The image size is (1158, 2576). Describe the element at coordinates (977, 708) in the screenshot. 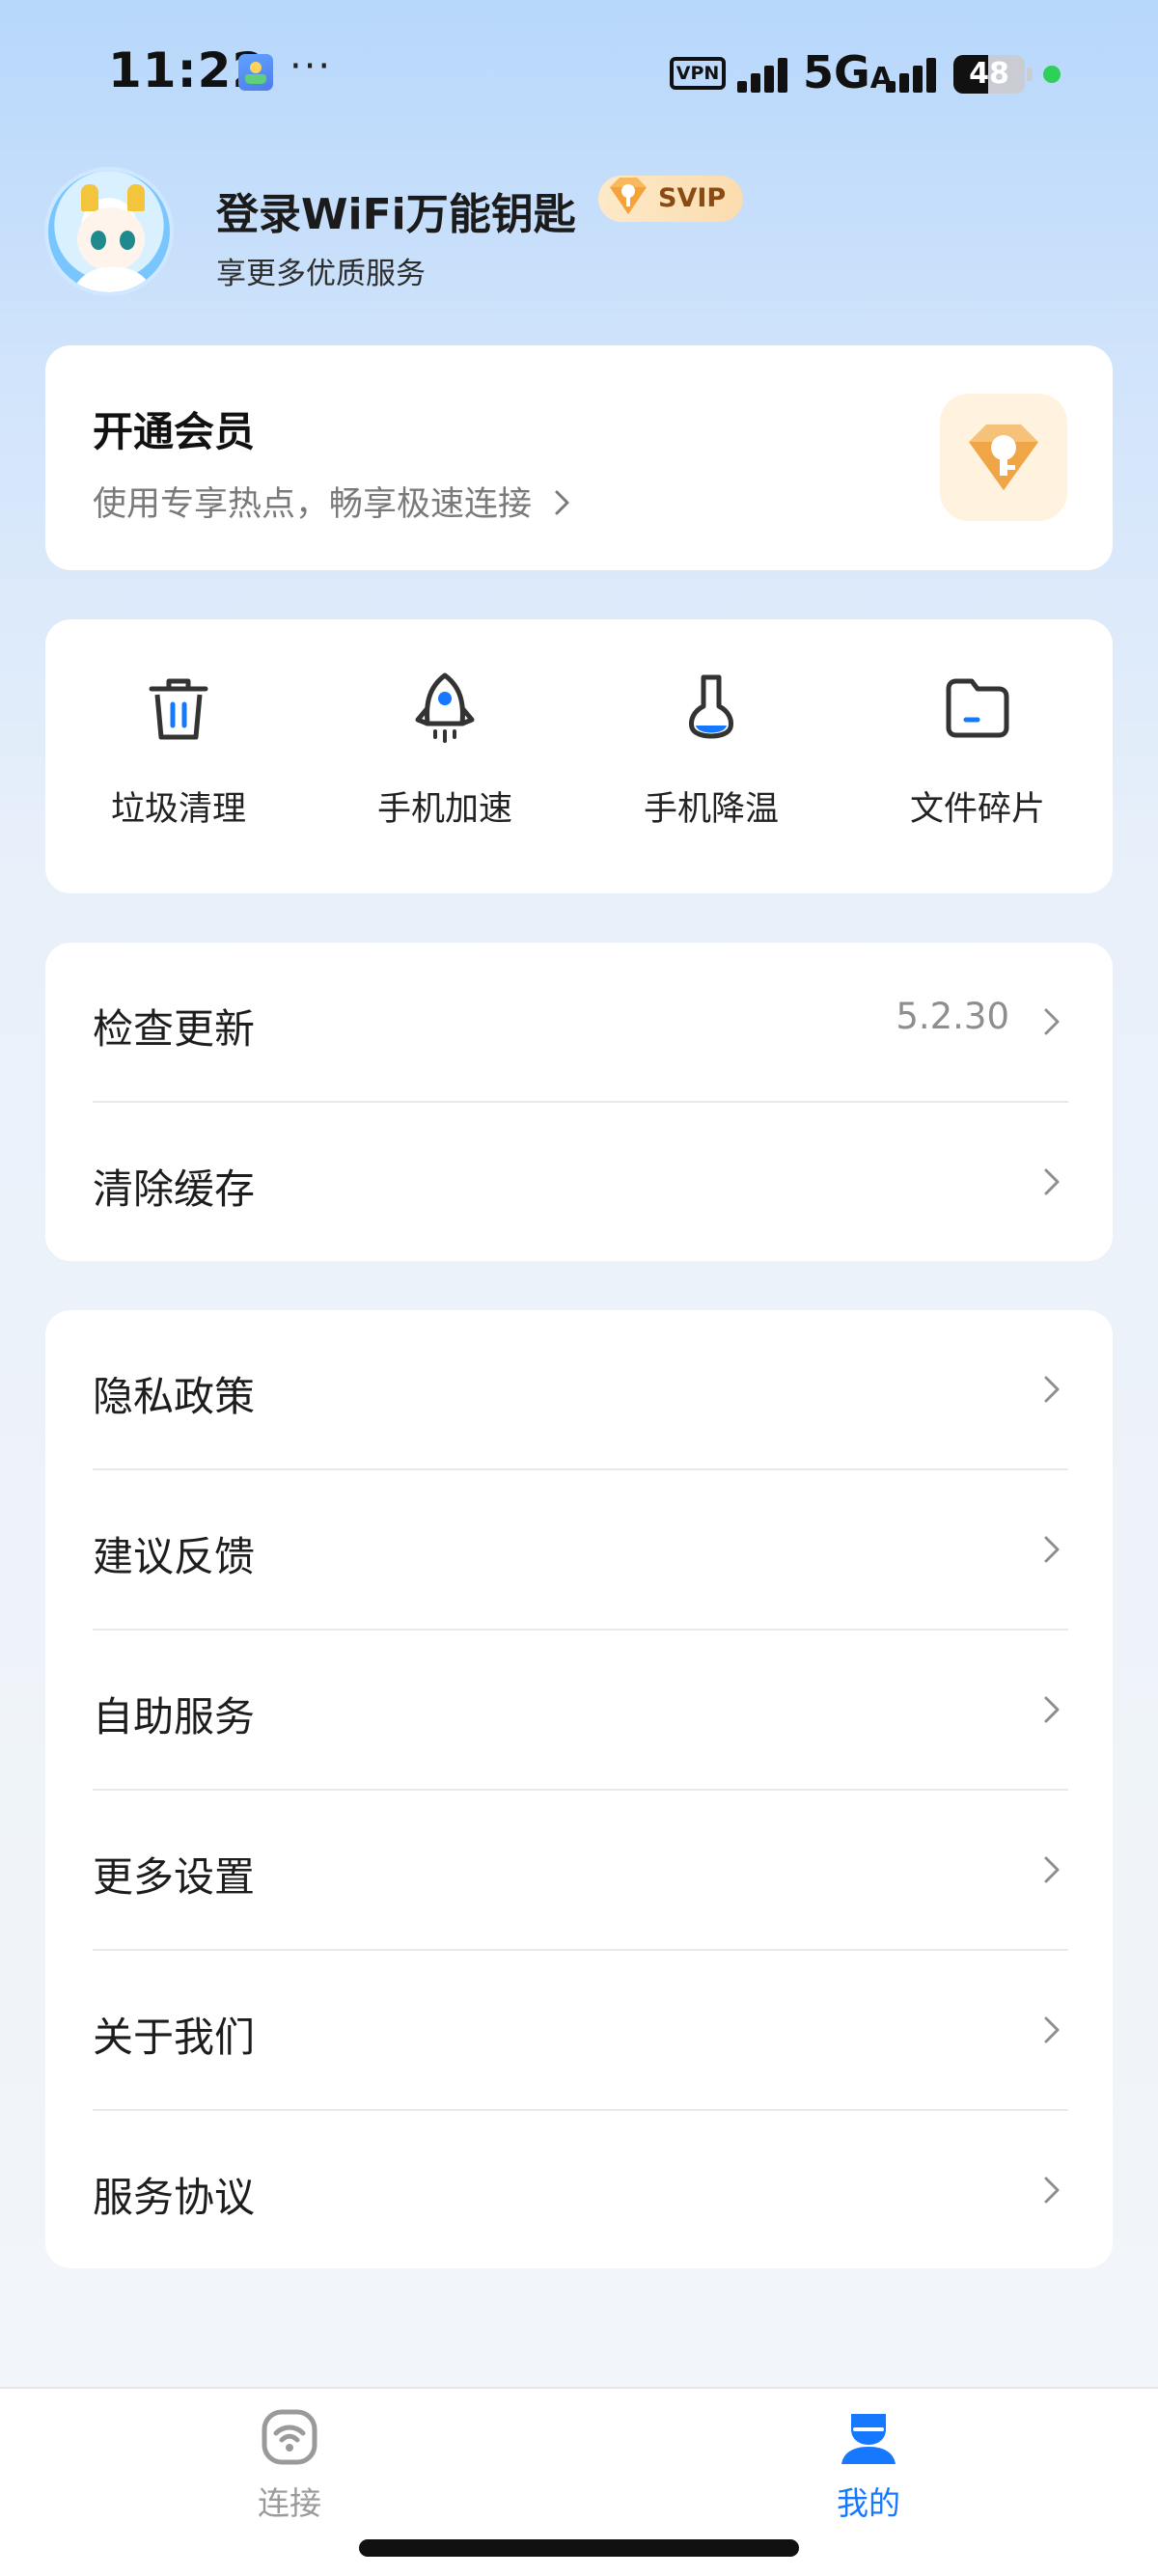

I see `folder-icon` at that location.